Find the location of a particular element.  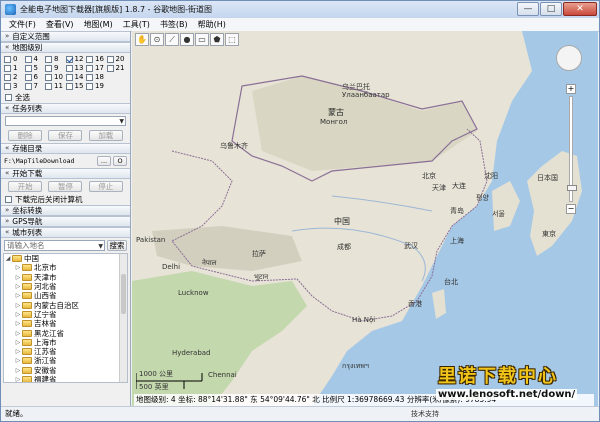

level-item: 14 is located at coordinates (76, 77).